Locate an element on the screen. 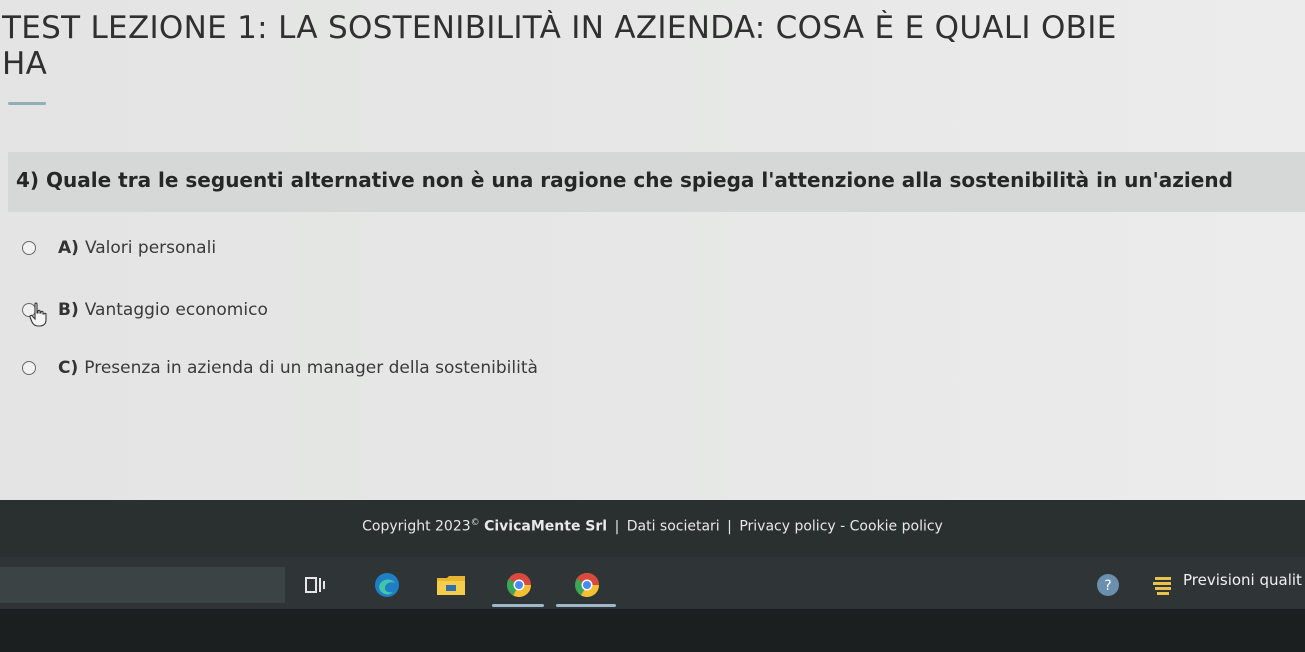 The width and height of the screenshot is (1305, 652). radio-button-a is located at coordinates (29, 248).